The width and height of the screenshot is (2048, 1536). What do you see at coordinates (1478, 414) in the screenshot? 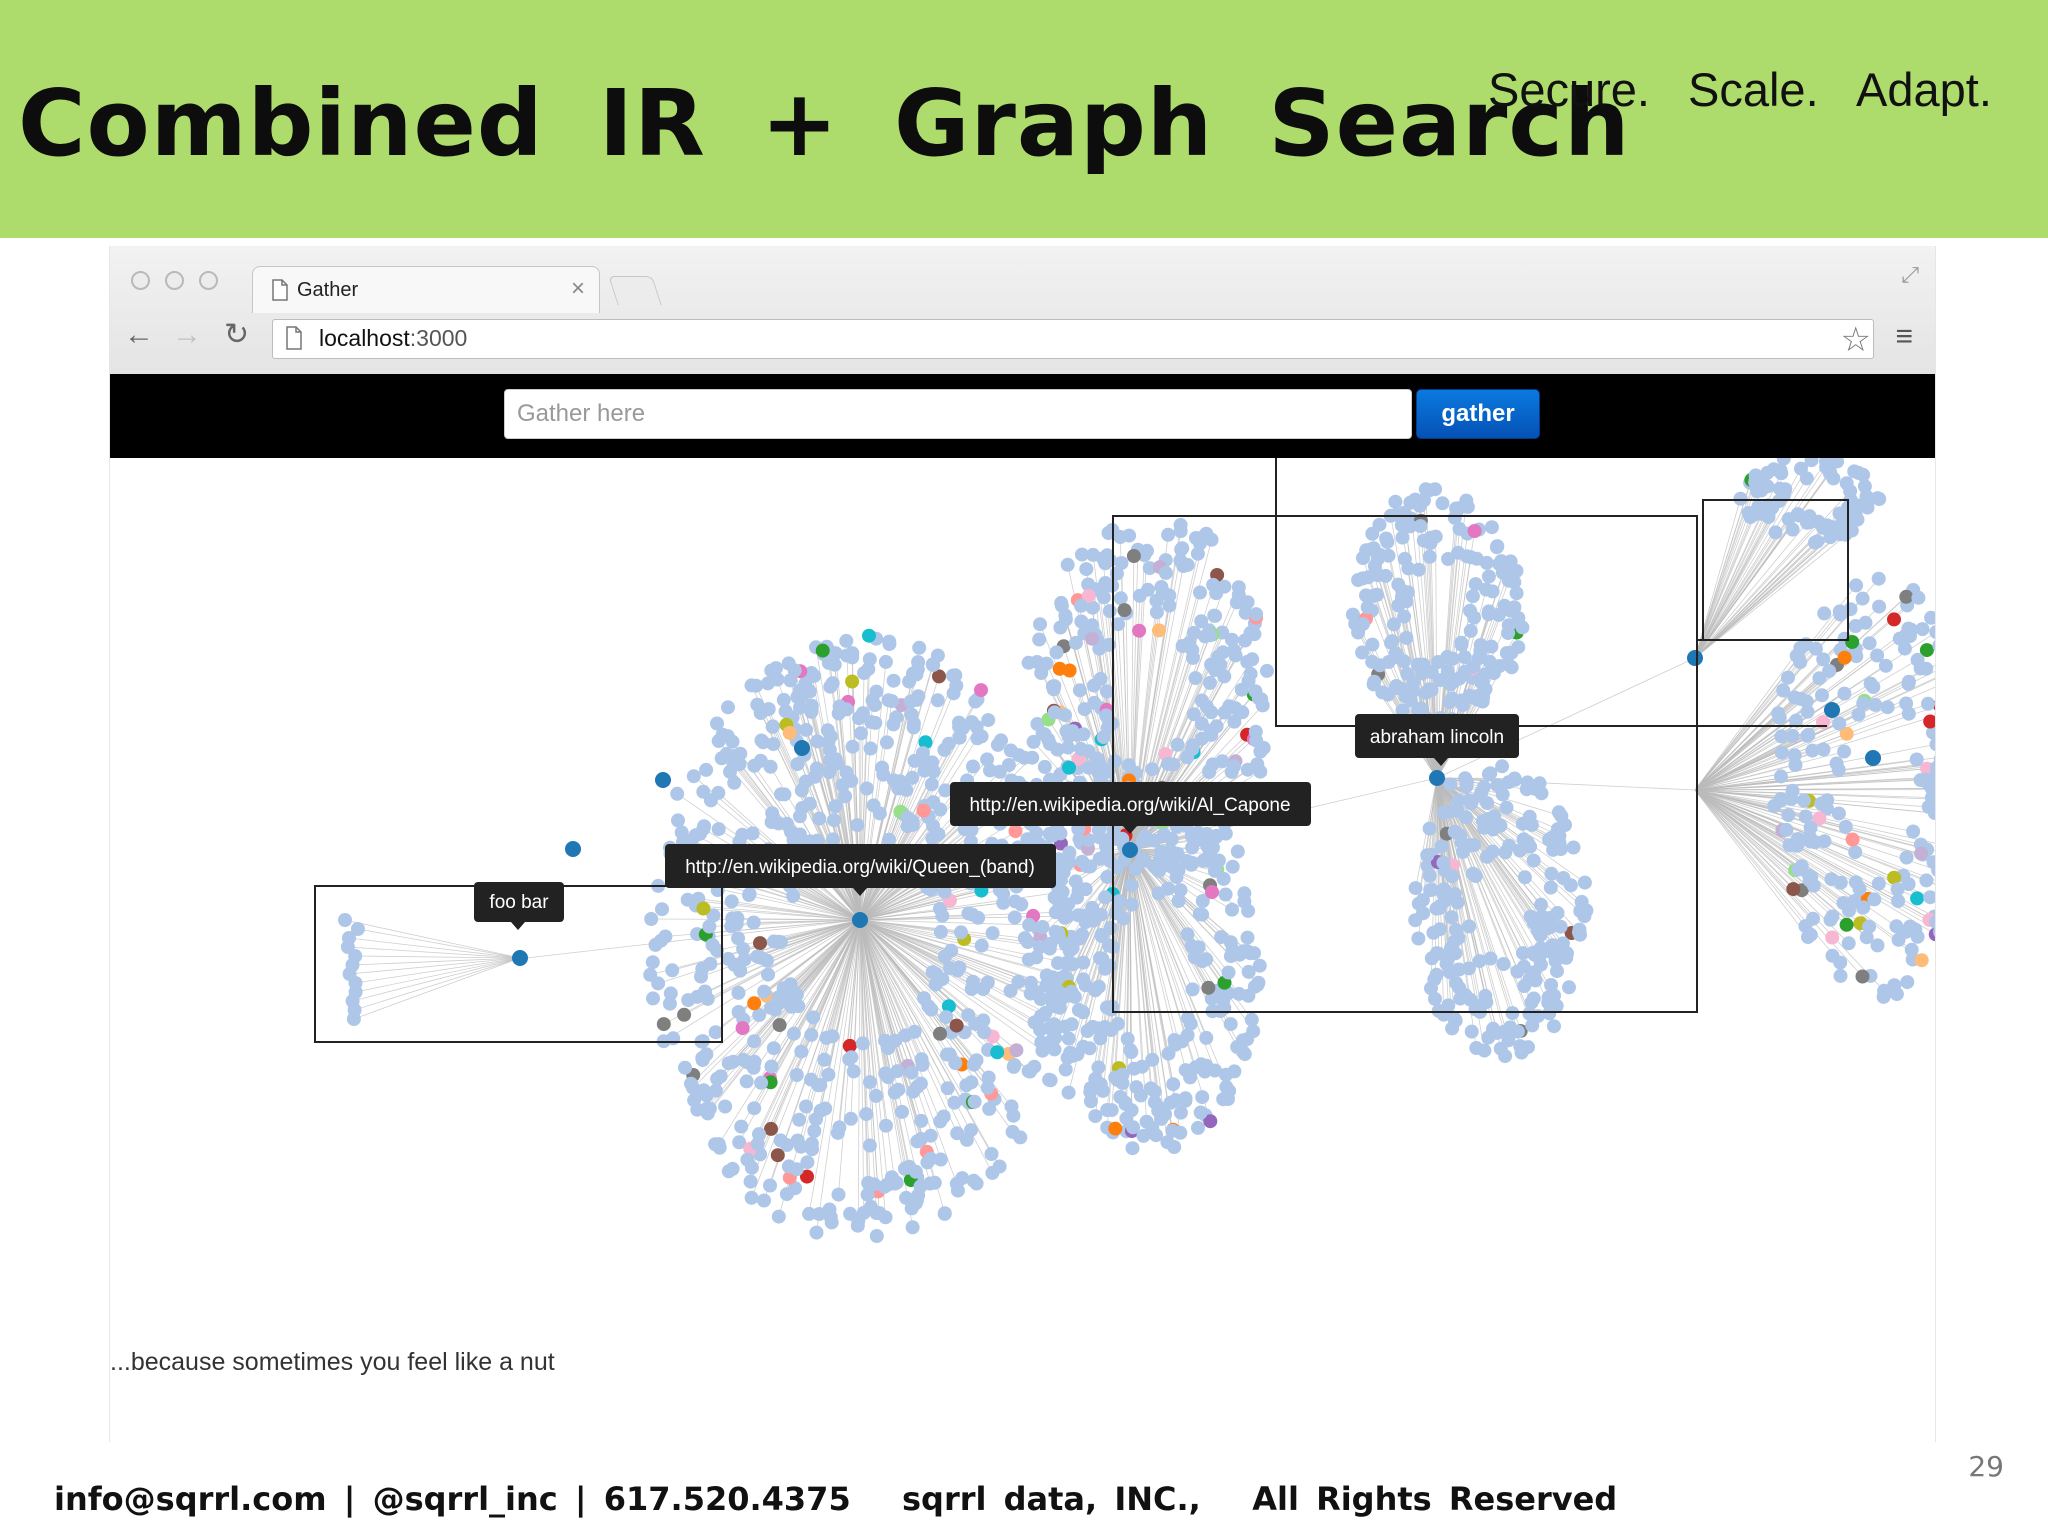
I see `gather-button: gather` at bounding box center [1478, 414].